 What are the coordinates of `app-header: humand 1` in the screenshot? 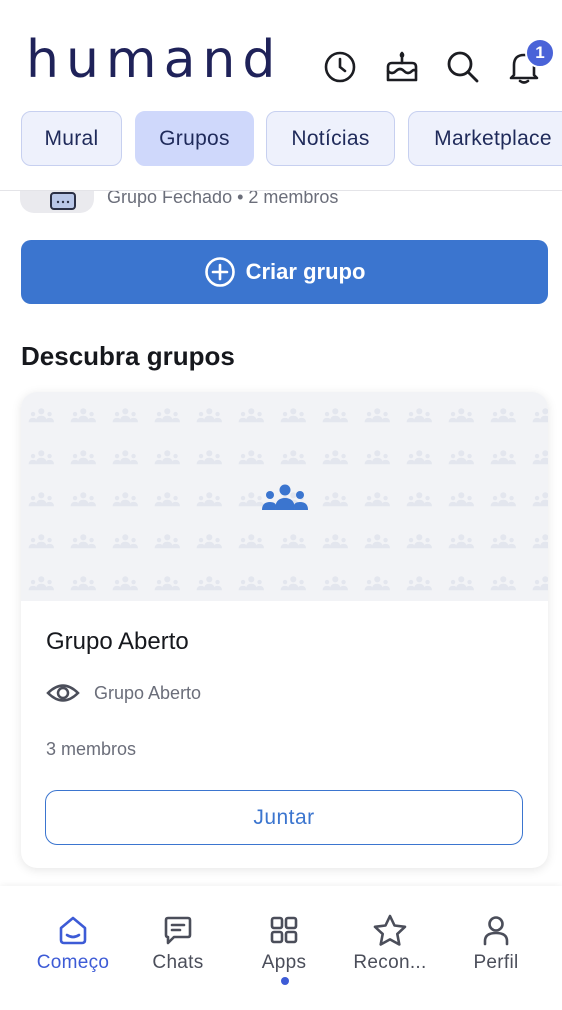 It's located at (281, 55).